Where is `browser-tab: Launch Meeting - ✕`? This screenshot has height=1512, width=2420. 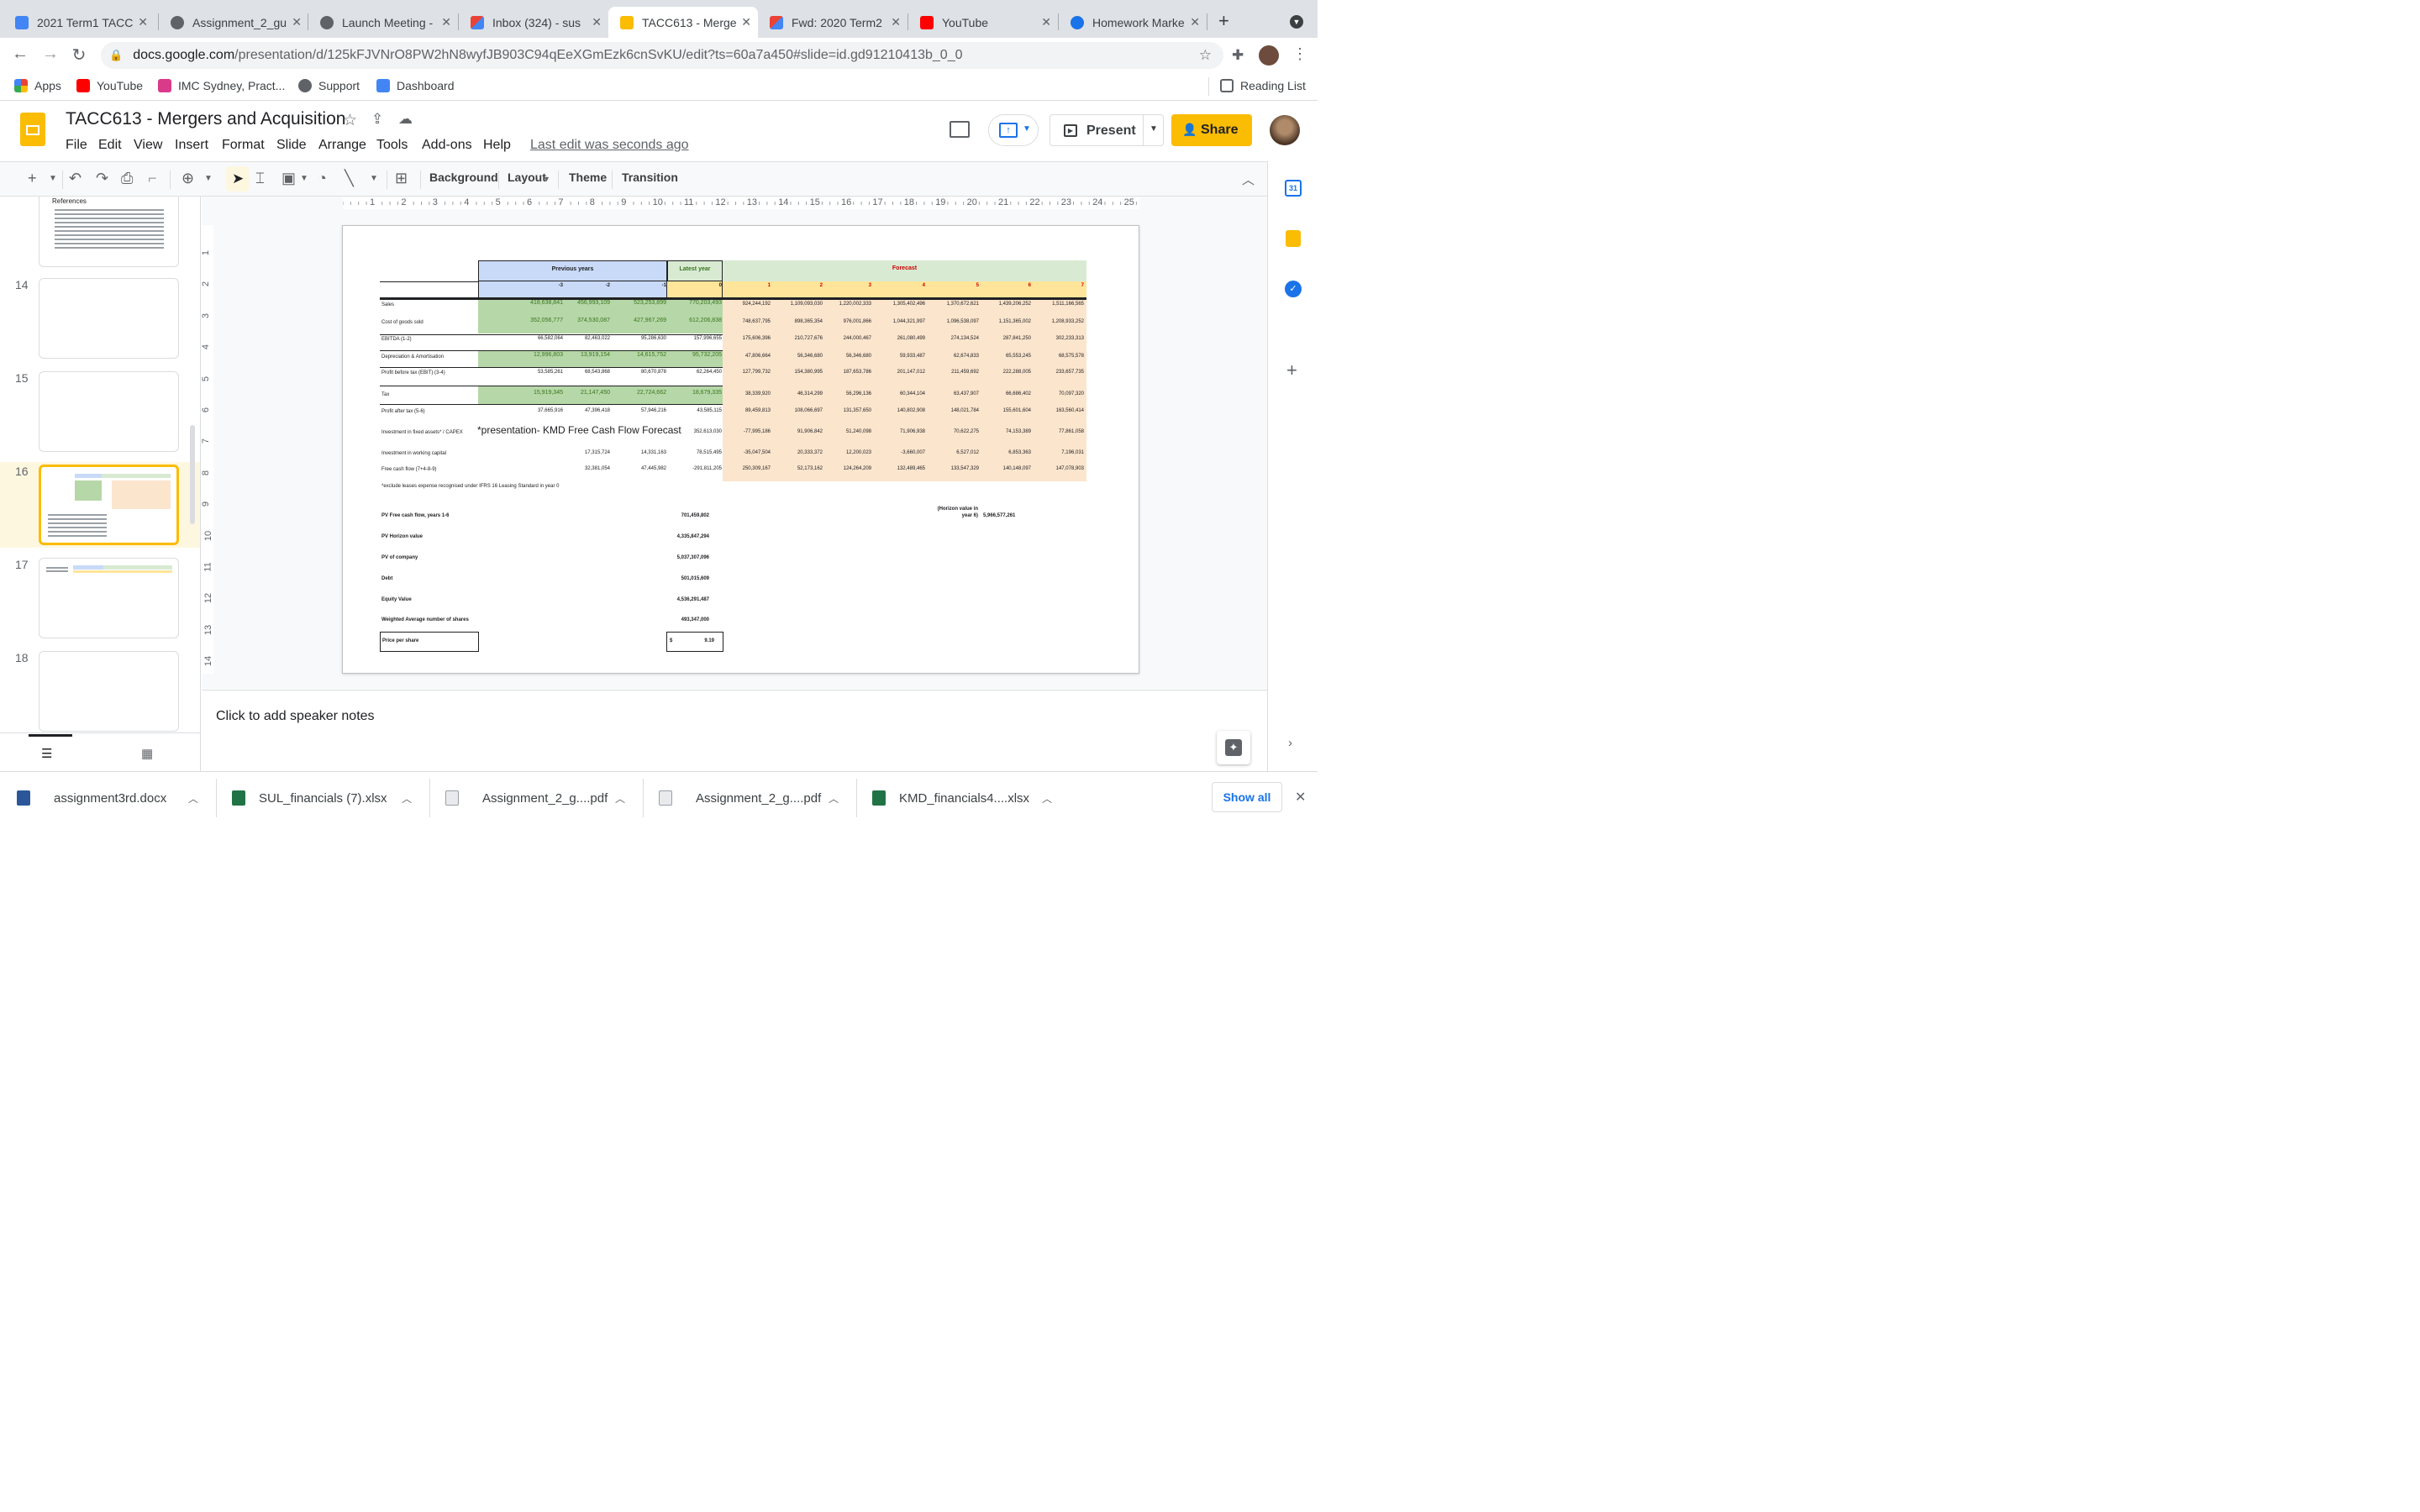
browser-tab: Launch Meeting - ✕ is located at coordinates (383, 22).